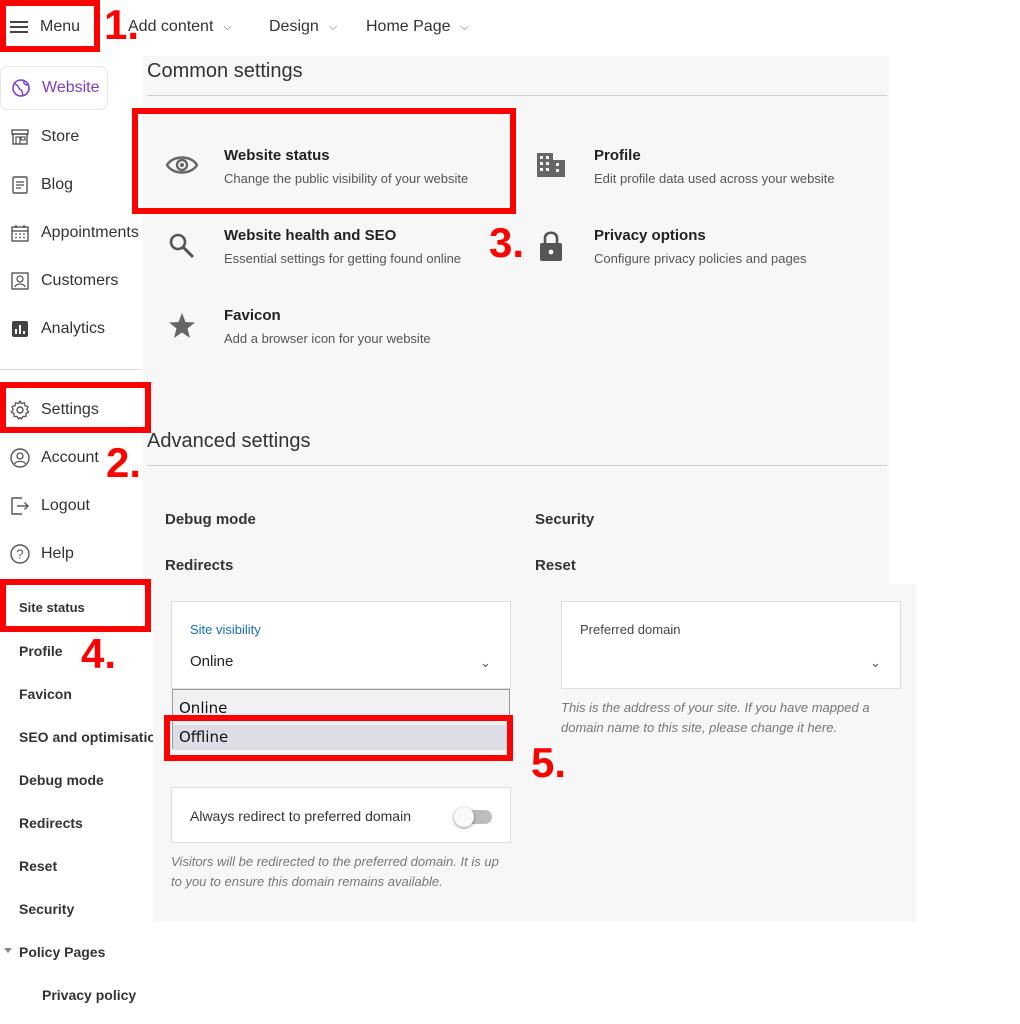 This screenshot has width=1020, height=1024. I want to click on user-circle-icon, so click(20, 458).